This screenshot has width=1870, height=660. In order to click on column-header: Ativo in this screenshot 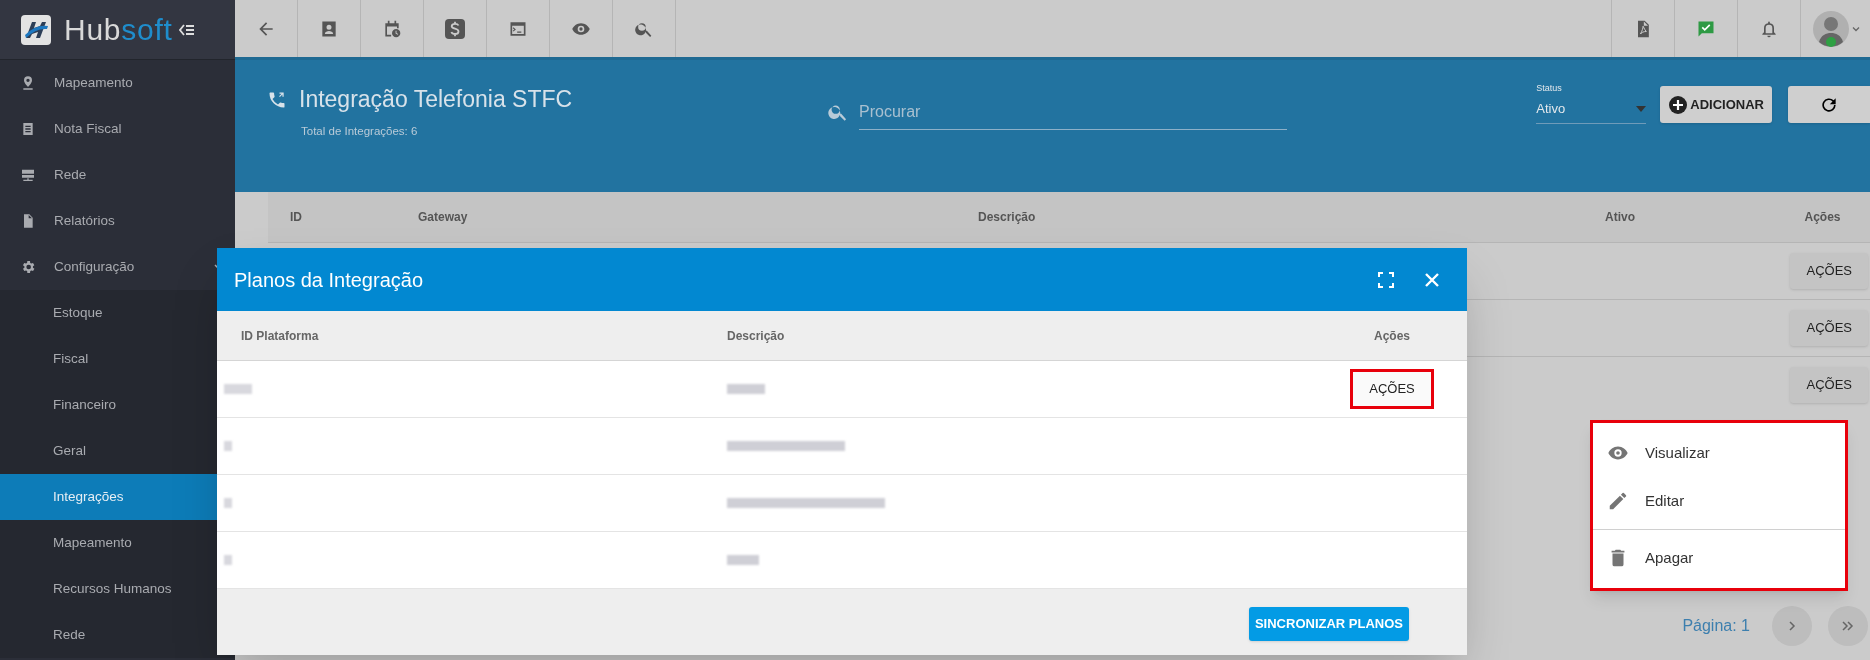, I will do `click(1620, 217)`.